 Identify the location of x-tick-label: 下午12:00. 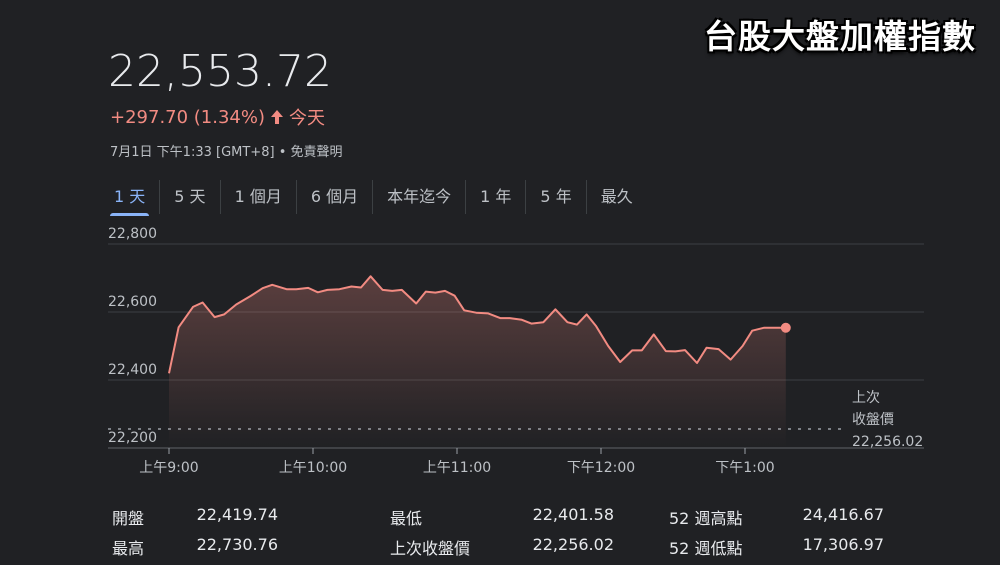
(601, 468).